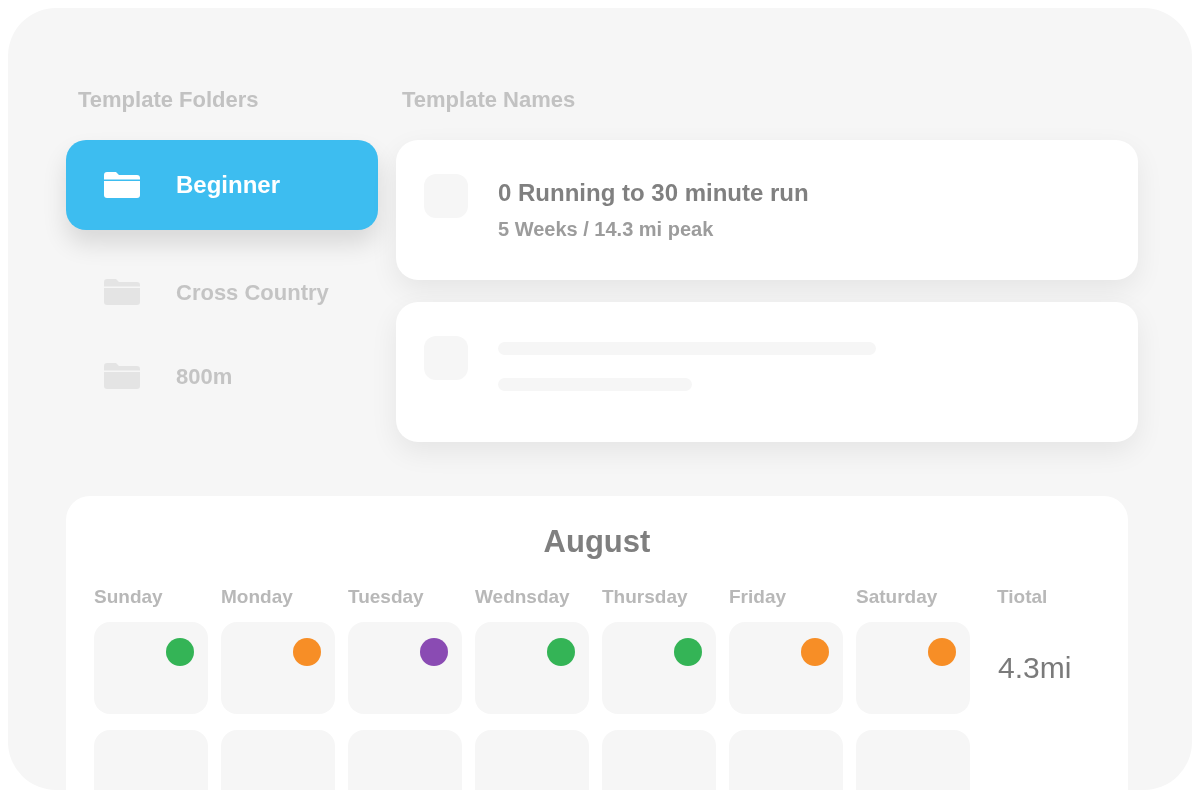 The image size is (1200, 800). Describe the element at coordinates (597, 542) in the screenshot. I see `month-title: August` at that location.